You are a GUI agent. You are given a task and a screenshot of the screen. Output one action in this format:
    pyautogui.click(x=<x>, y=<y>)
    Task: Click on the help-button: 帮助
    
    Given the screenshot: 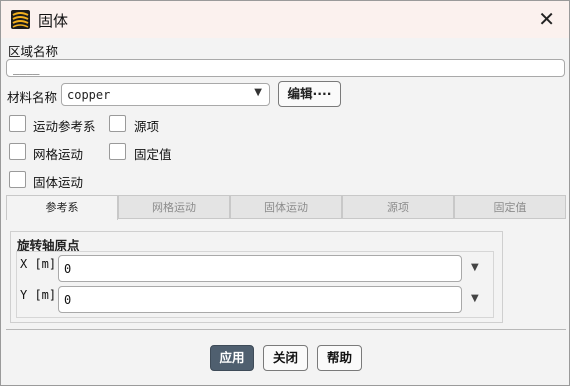 What is the action you would take?
    pyautogui.click(x=339, y=358)
    